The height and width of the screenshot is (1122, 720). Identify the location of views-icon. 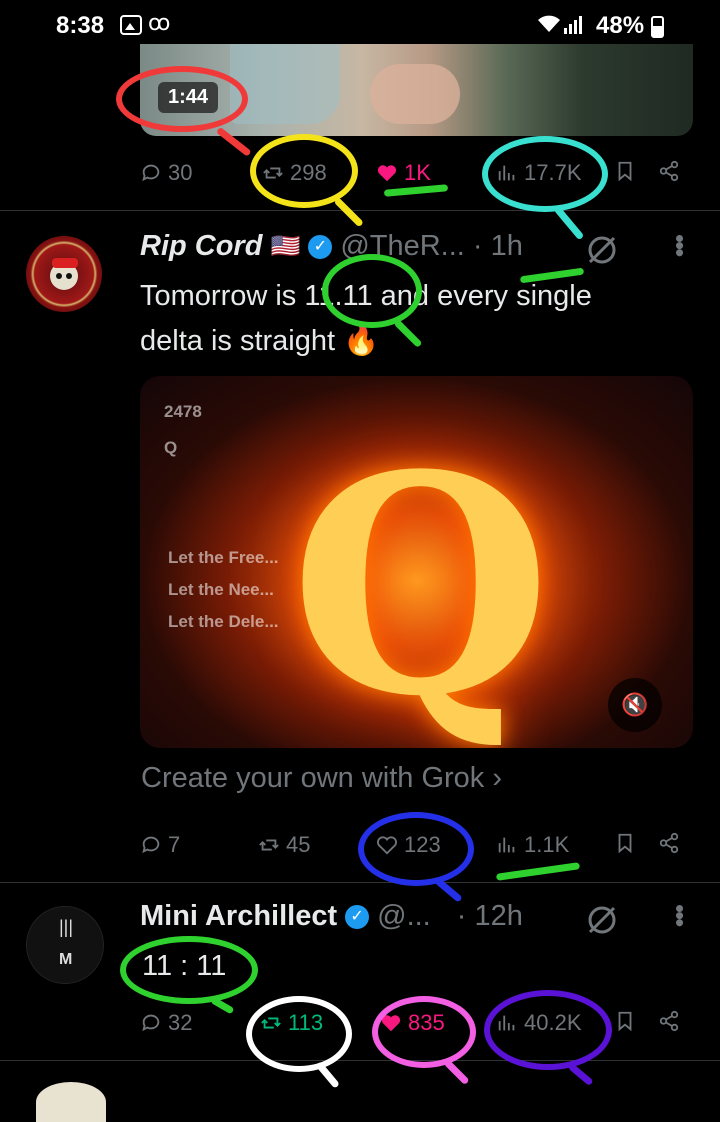
(506, 845).